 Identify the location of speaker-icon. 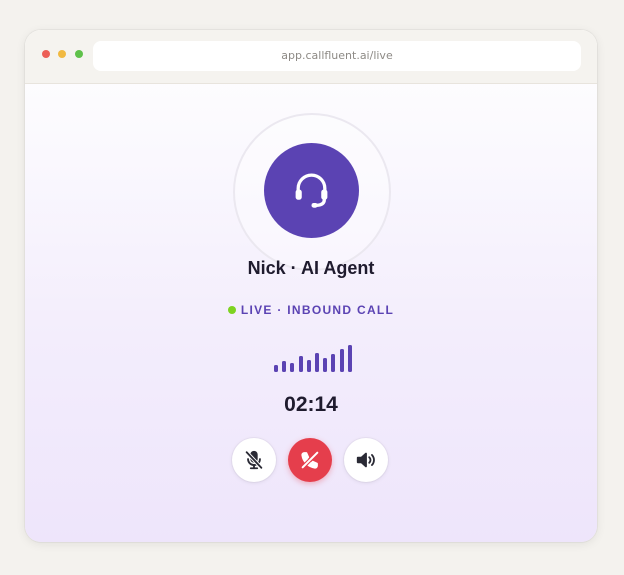
(365, 460).